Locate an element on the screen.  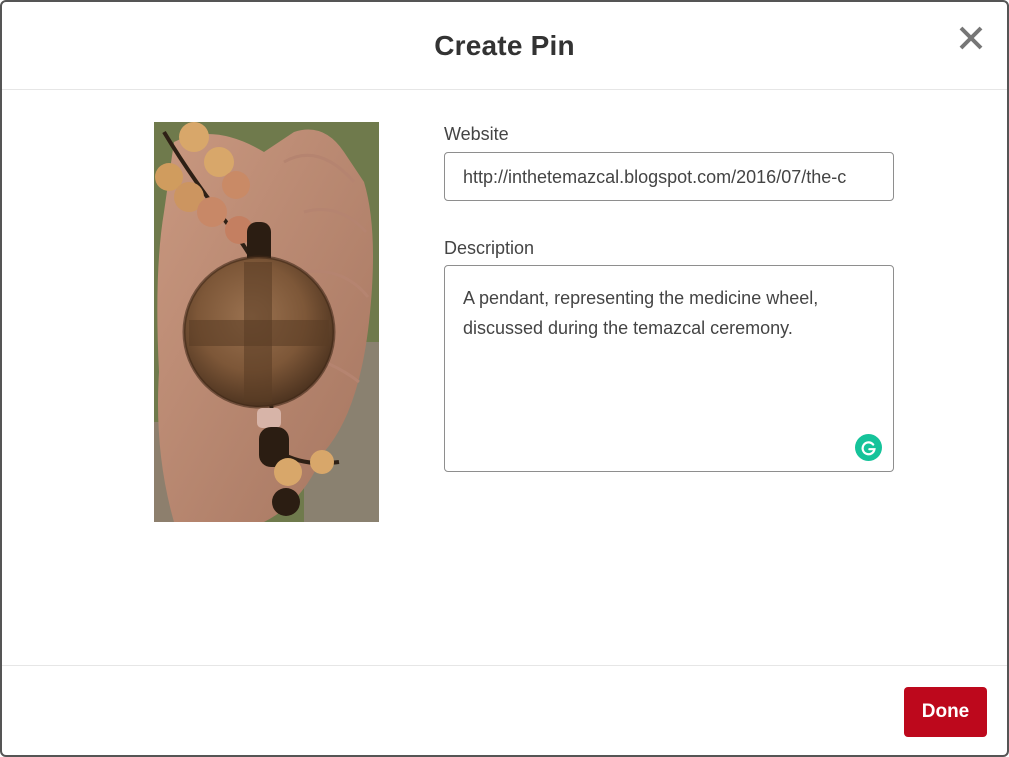
done-button: Done is located at coordinates (945, 712).